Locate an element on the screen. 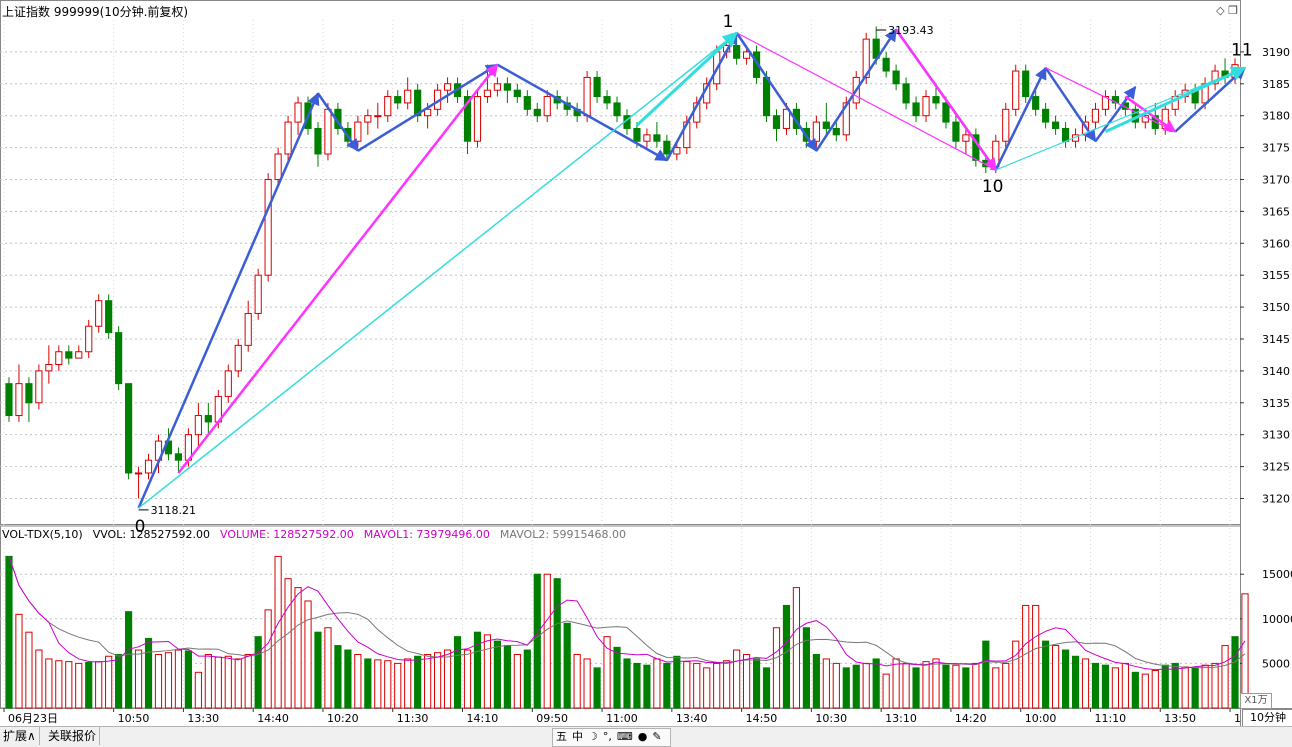 The width and height of the screenshot is (1292, 747). price-tick-label: 3125 is located at coordinates (1276, 467).